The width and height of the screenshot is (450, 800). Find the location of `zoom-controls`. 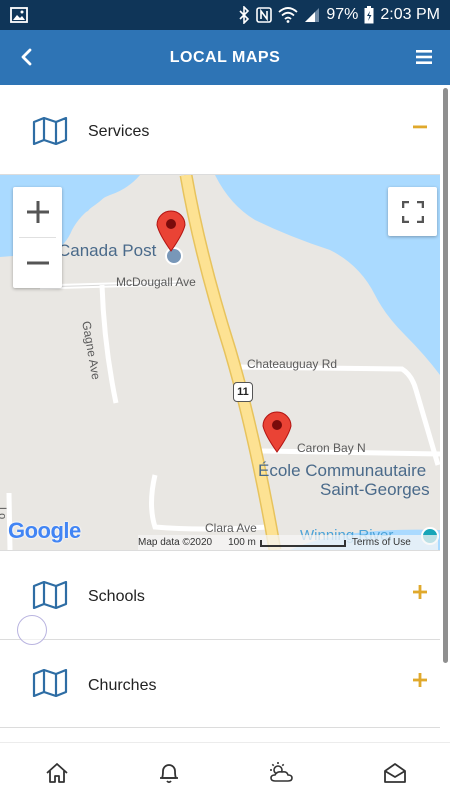

zoom-controls is located at coordinates (37, 237).